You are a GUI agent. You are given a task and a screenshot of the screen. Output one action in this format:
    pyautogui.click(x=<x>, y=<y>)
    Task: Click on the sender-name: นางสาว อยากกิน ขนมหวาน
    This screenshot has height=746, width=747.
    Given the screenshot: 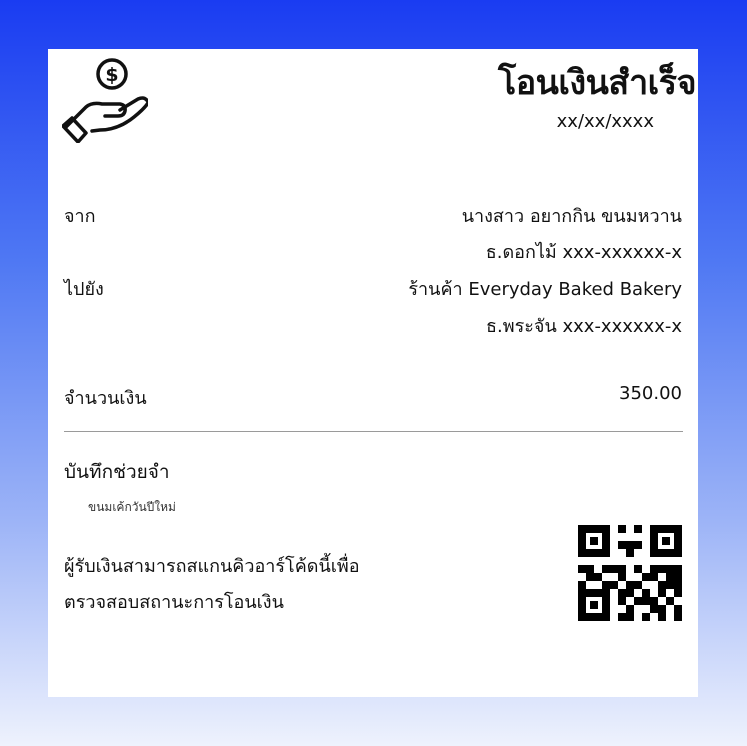 What is the action you would take?
    pyautogui.click(x=571, y=216)
    